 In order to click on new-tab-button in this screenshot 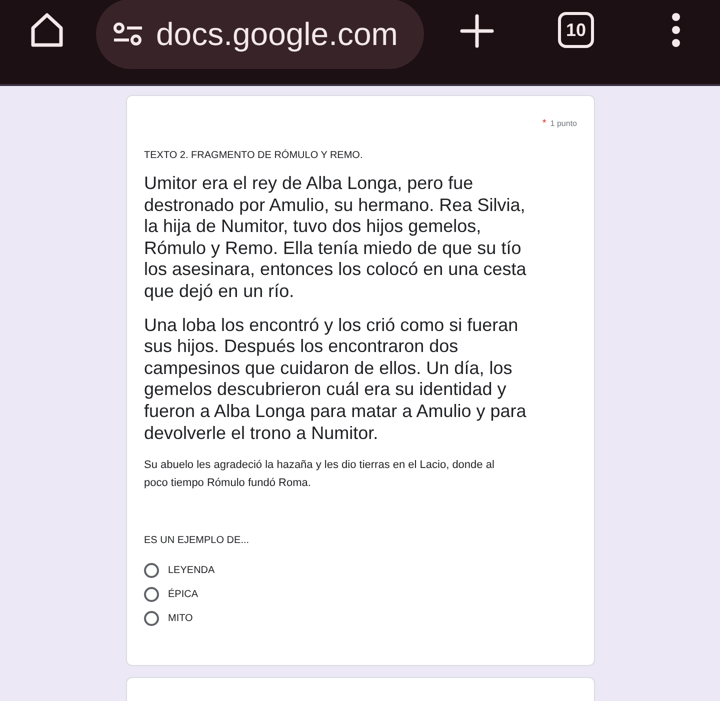, I will do `click(477, 31)`.